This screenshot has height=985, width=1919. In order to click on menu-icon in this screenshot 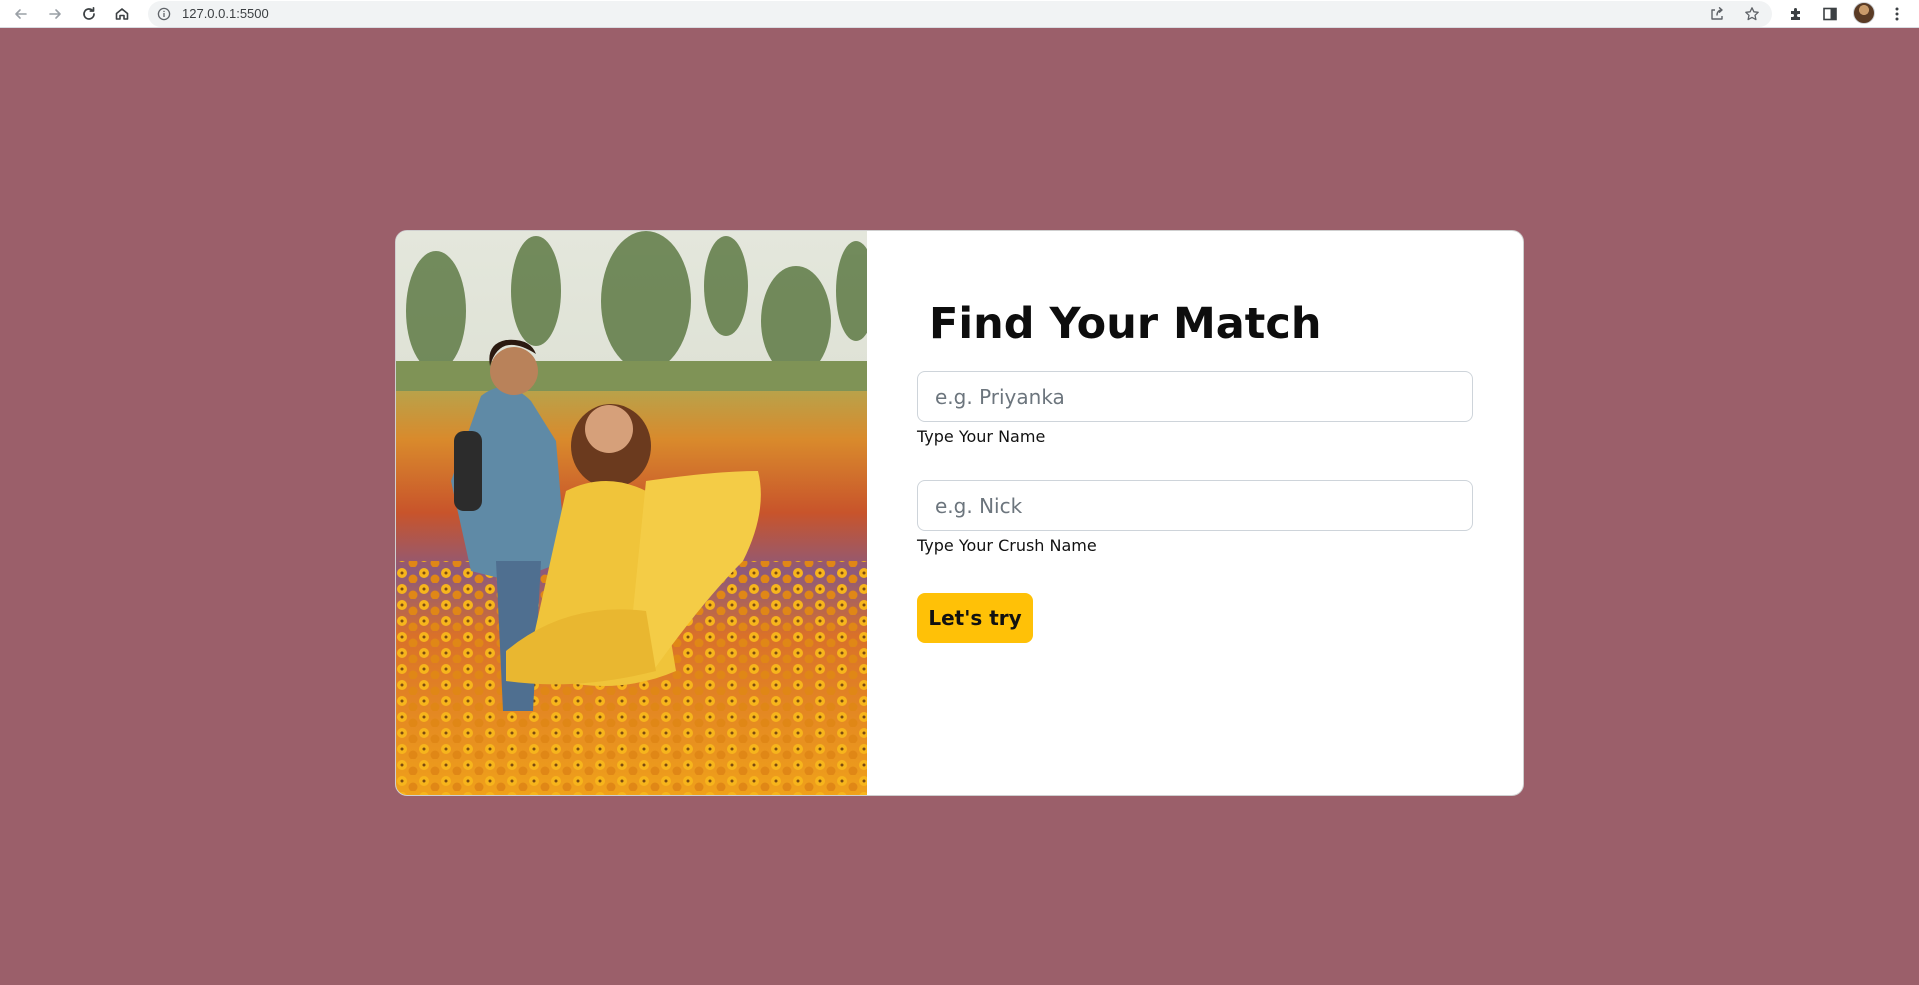, I will do `click(1897, 14)`.